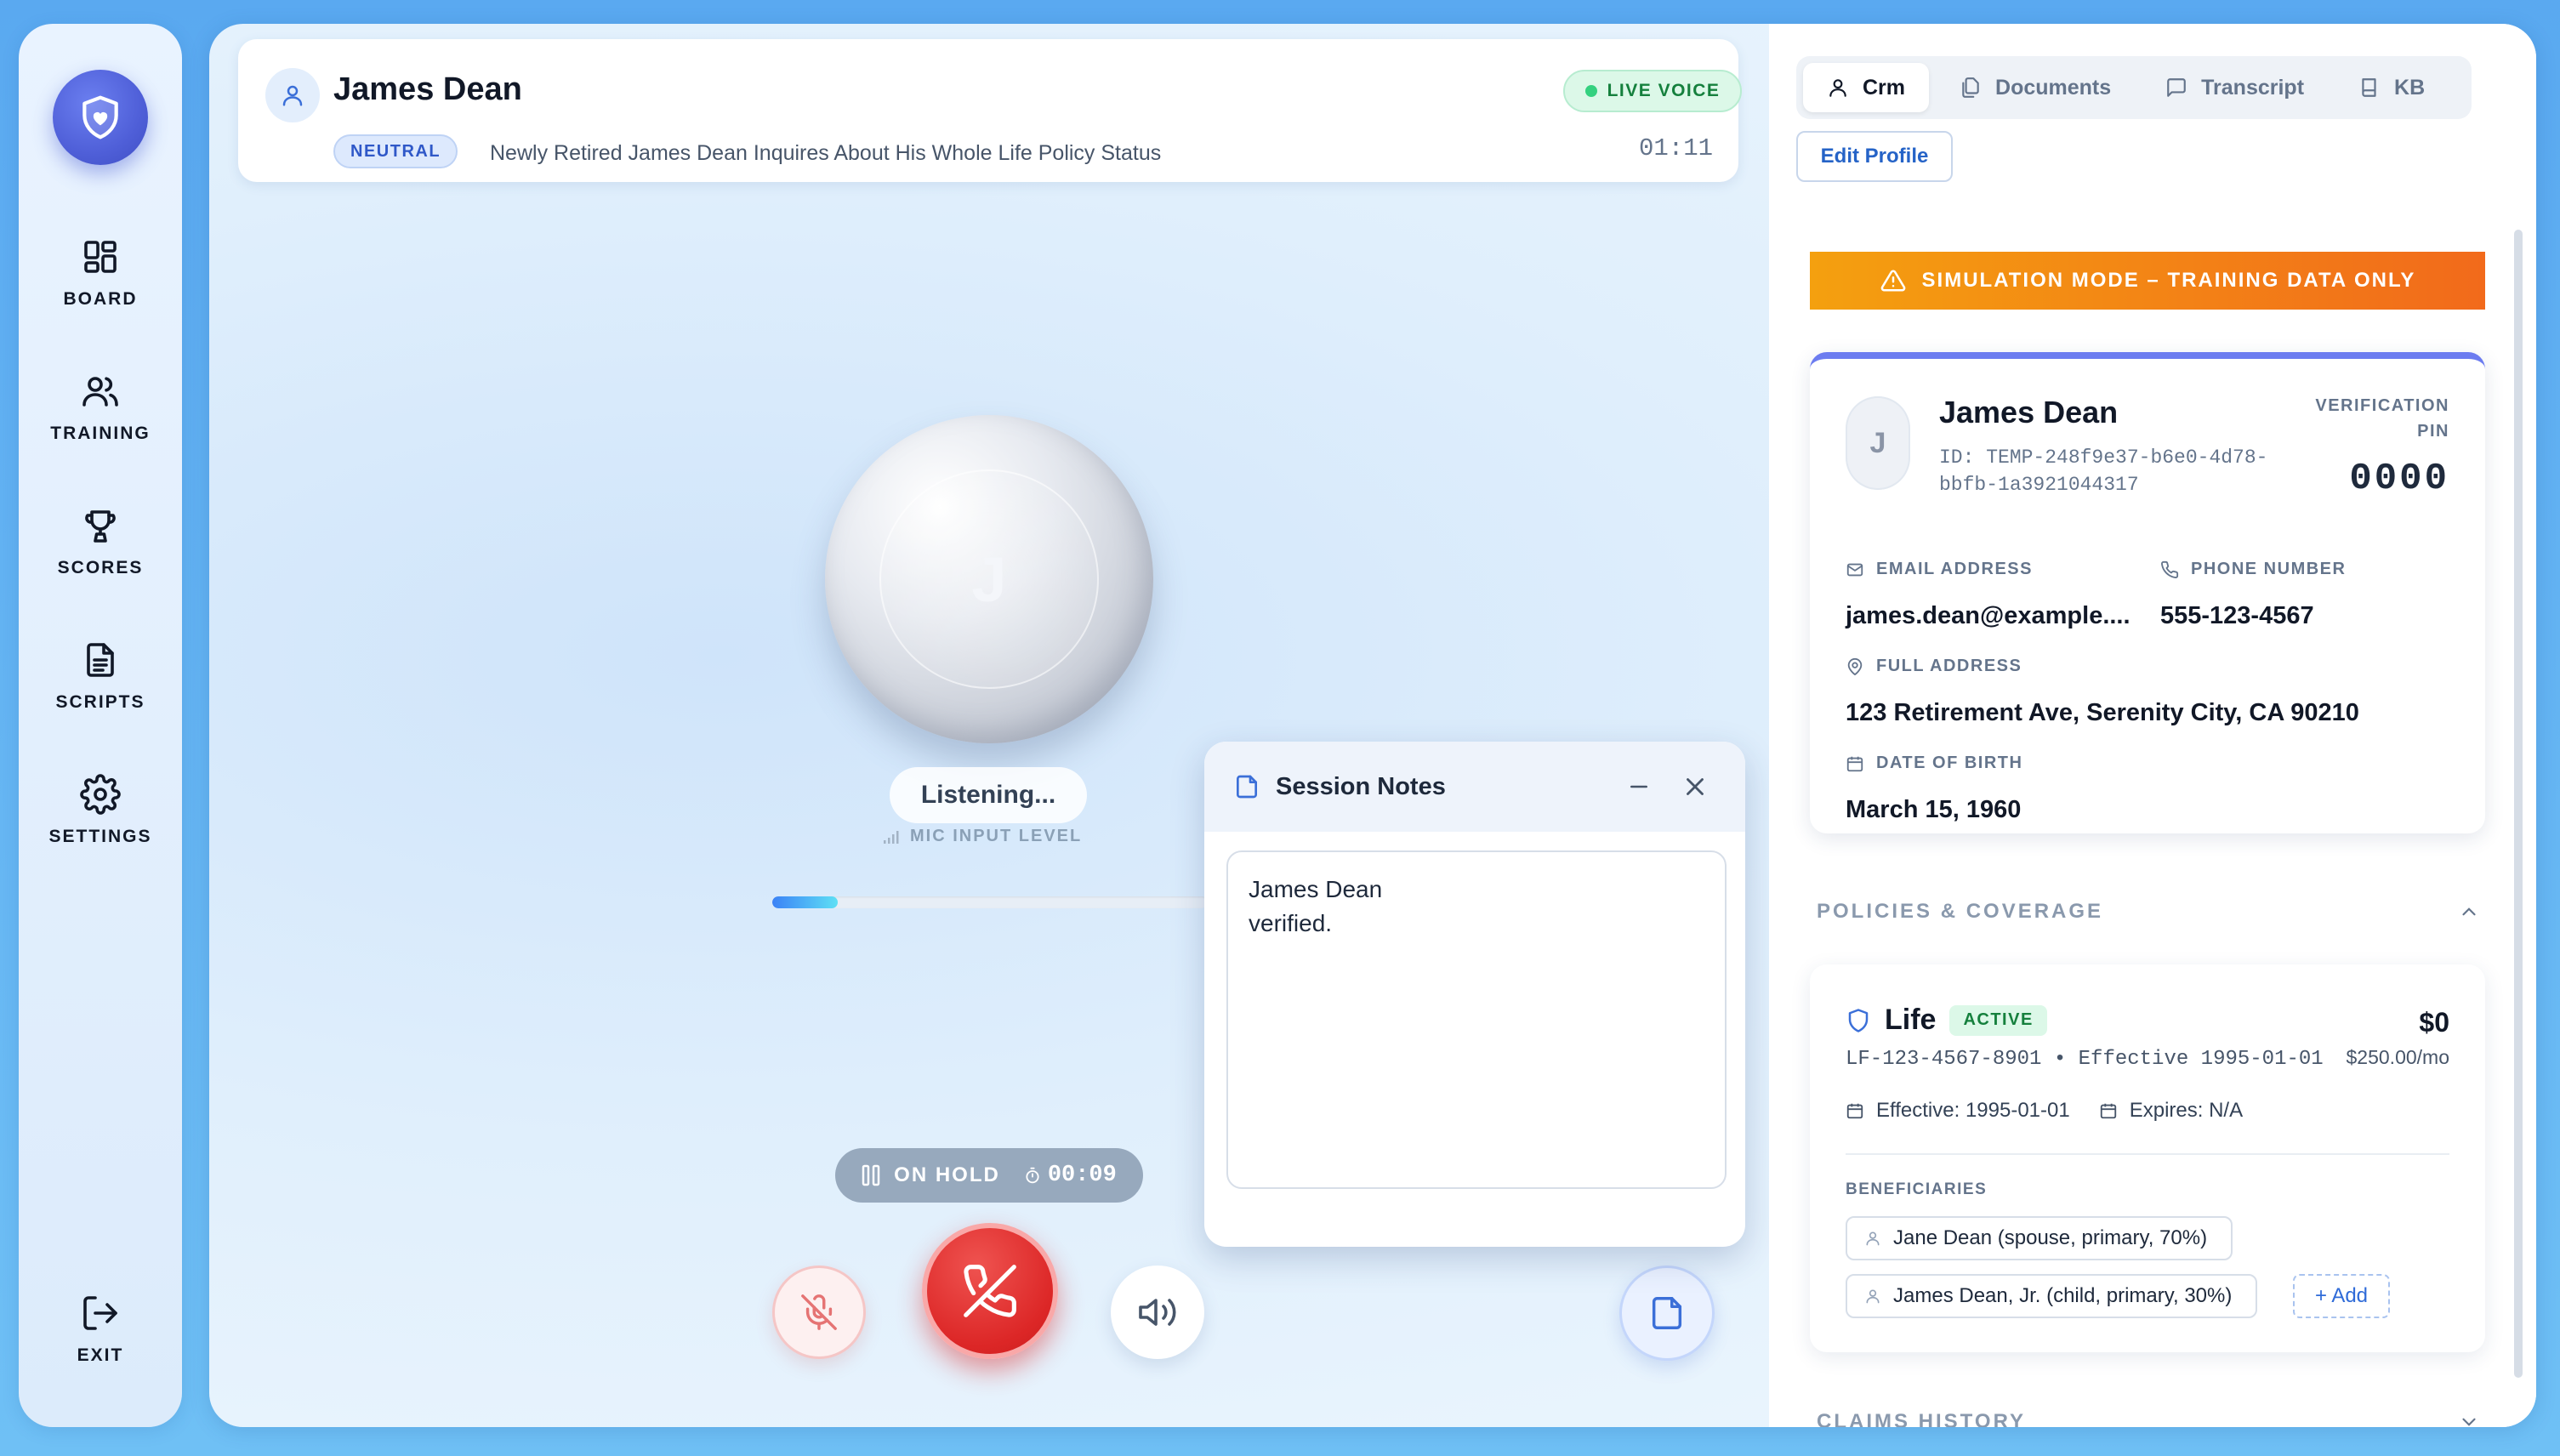 The width and height of the screenshot is (2560, 1456). What do you see at coordinates (2518, 804) in the screenshot?
I see `panel-scrollbar` at bounding box center [2518, 804].